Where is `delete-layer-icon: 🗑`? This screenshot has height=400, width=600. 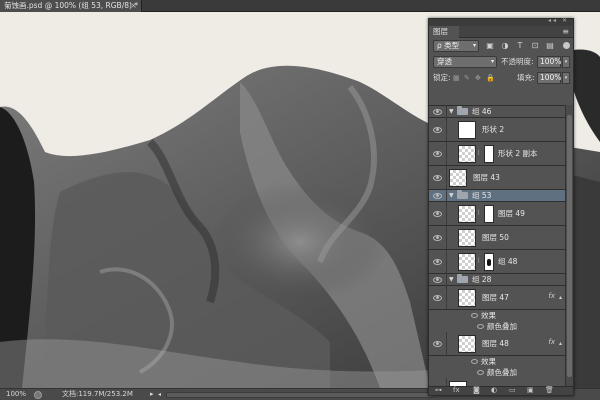
delete-layer-icon: 🗑 is located at coordinates (549, 390).